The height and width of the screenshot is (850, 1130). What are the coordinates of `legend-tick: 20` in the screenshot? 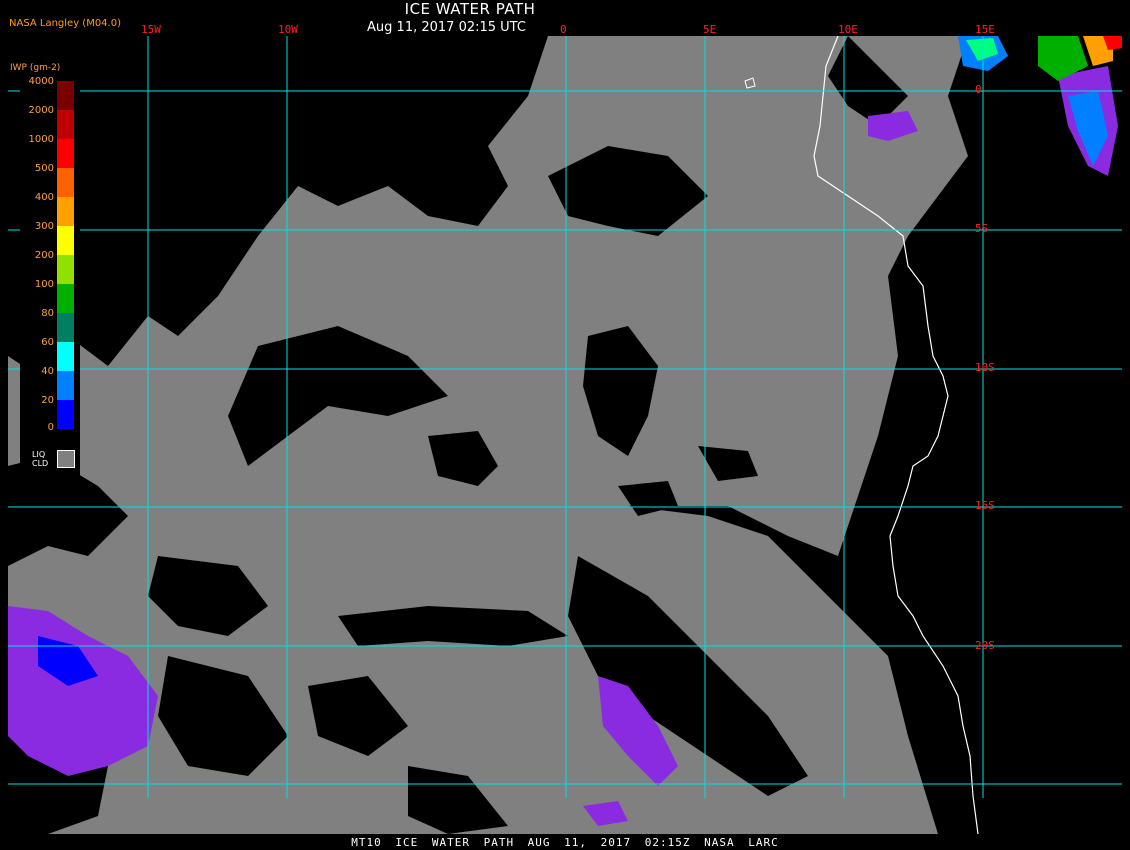 It's located at (47, 400).